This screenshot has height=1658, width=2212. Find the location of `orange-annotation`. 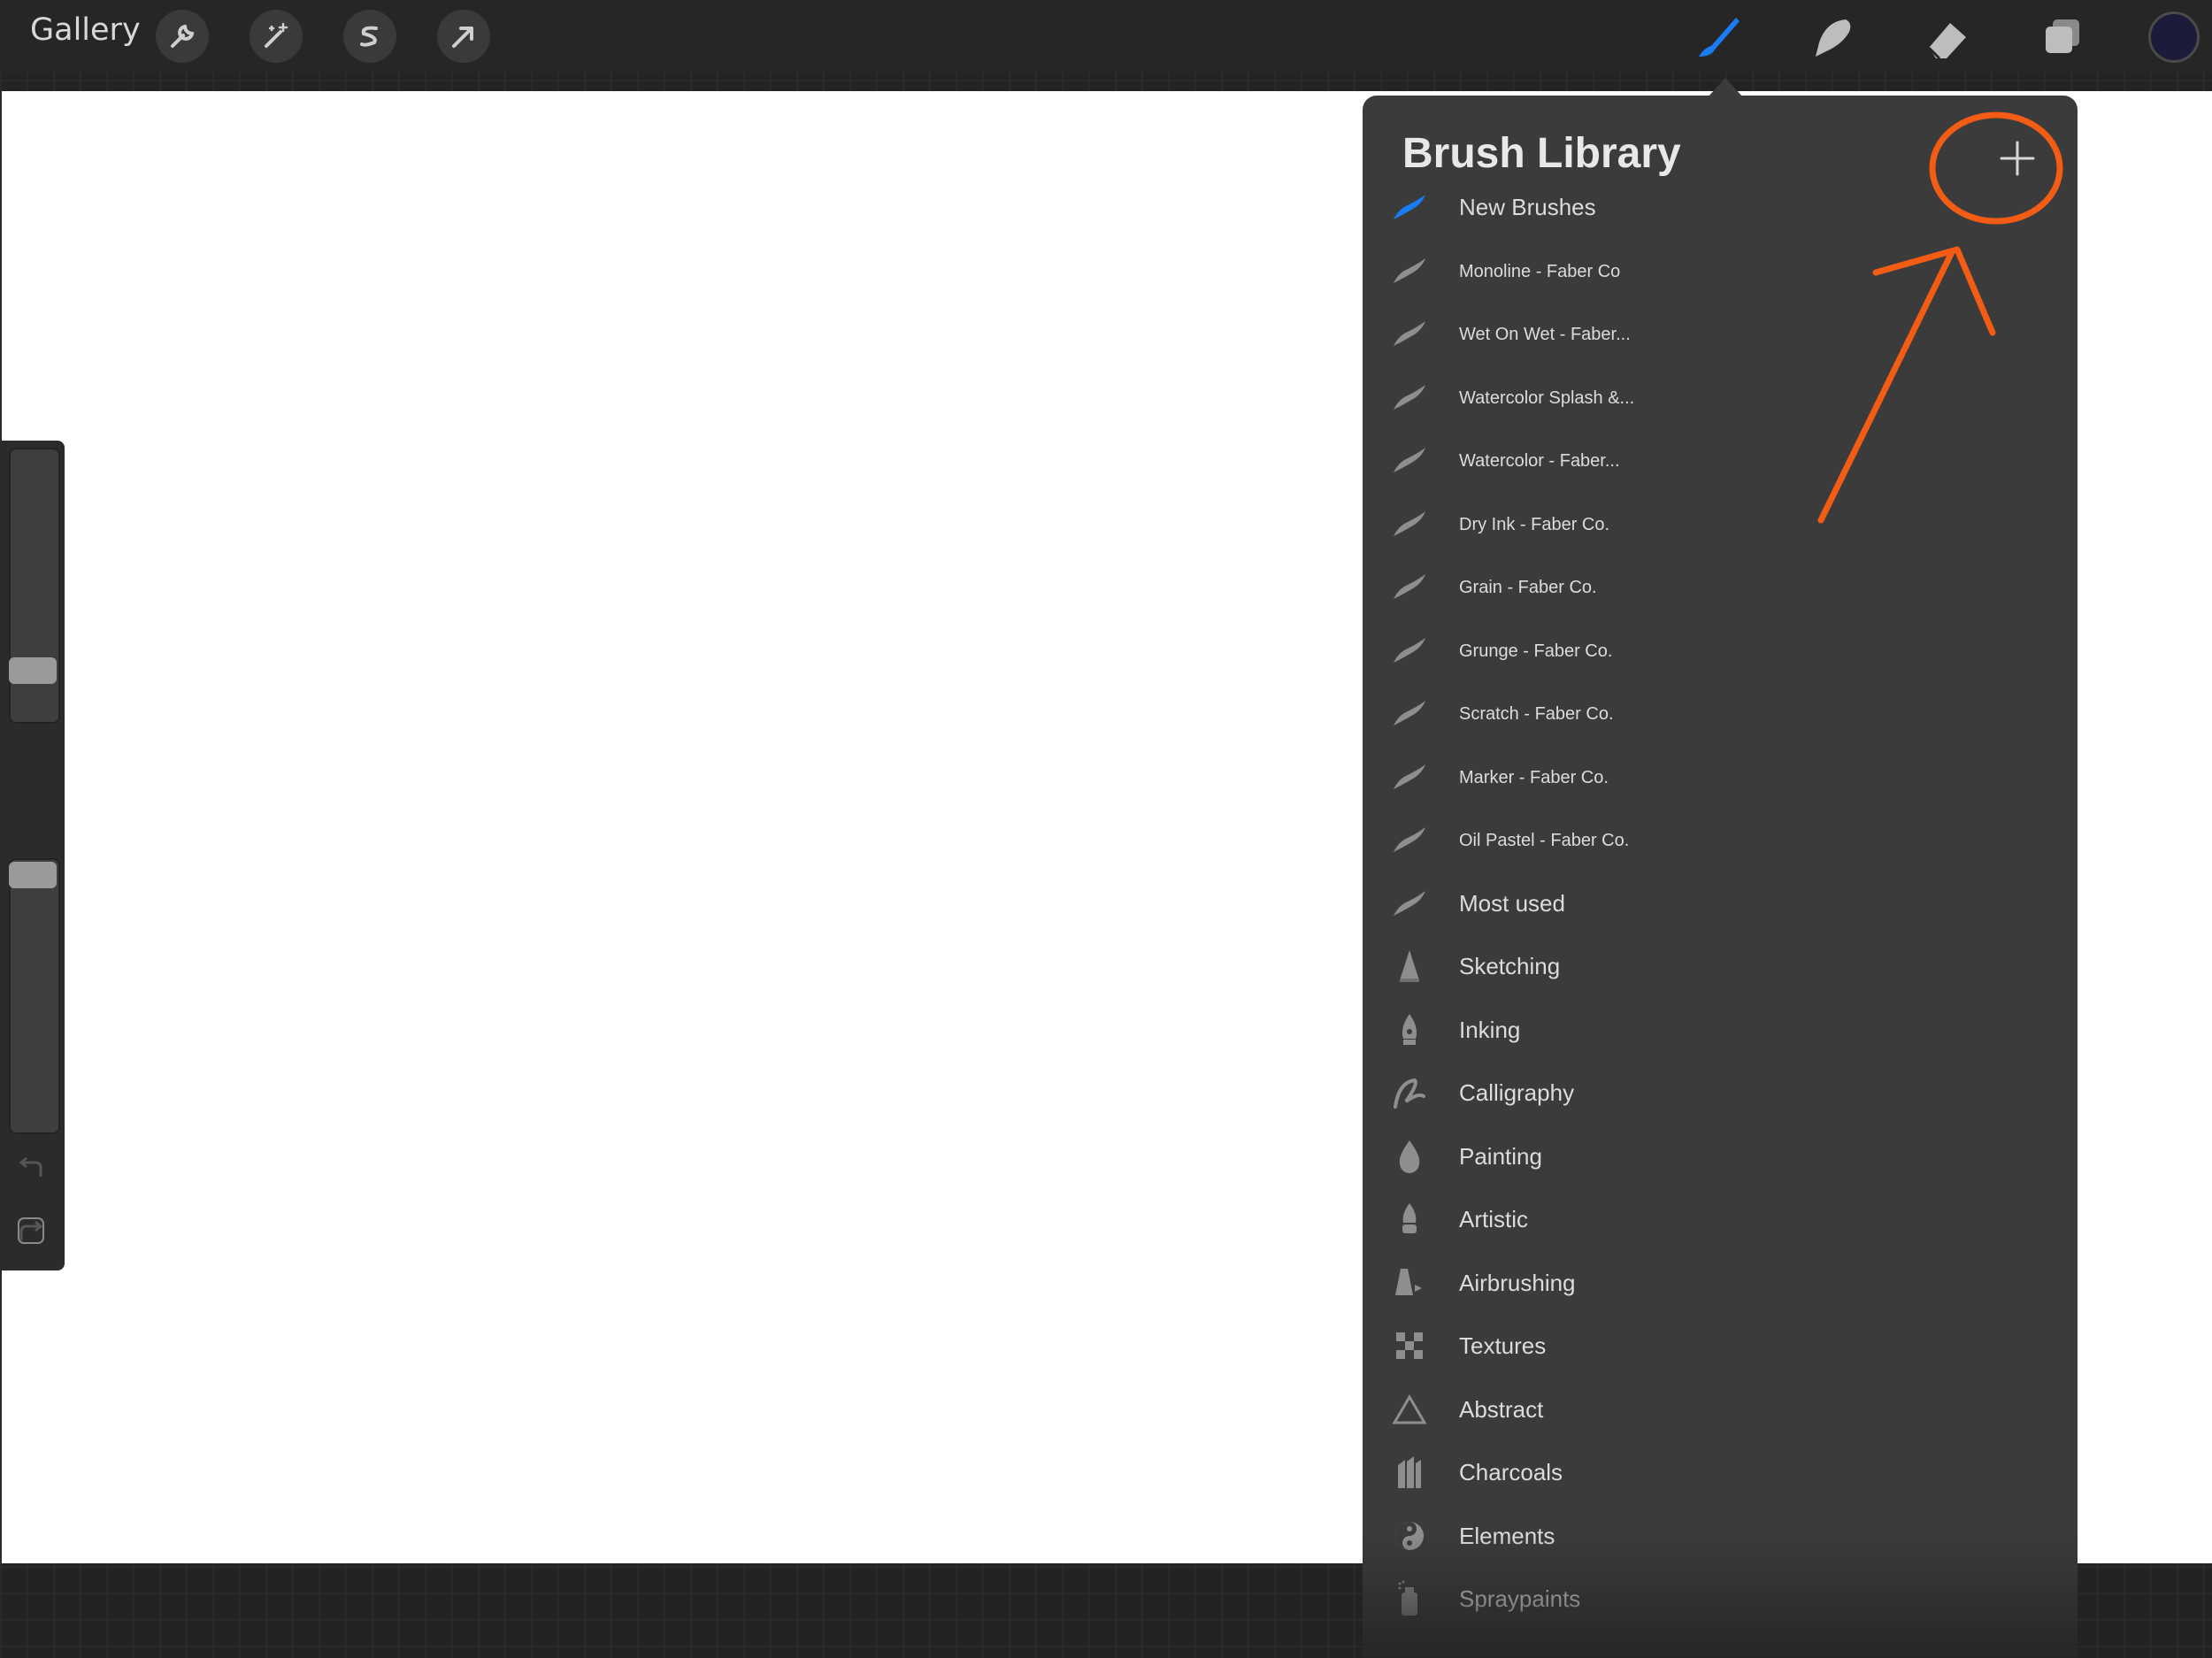

orange-annotation is located at coordinates (1940, 317).